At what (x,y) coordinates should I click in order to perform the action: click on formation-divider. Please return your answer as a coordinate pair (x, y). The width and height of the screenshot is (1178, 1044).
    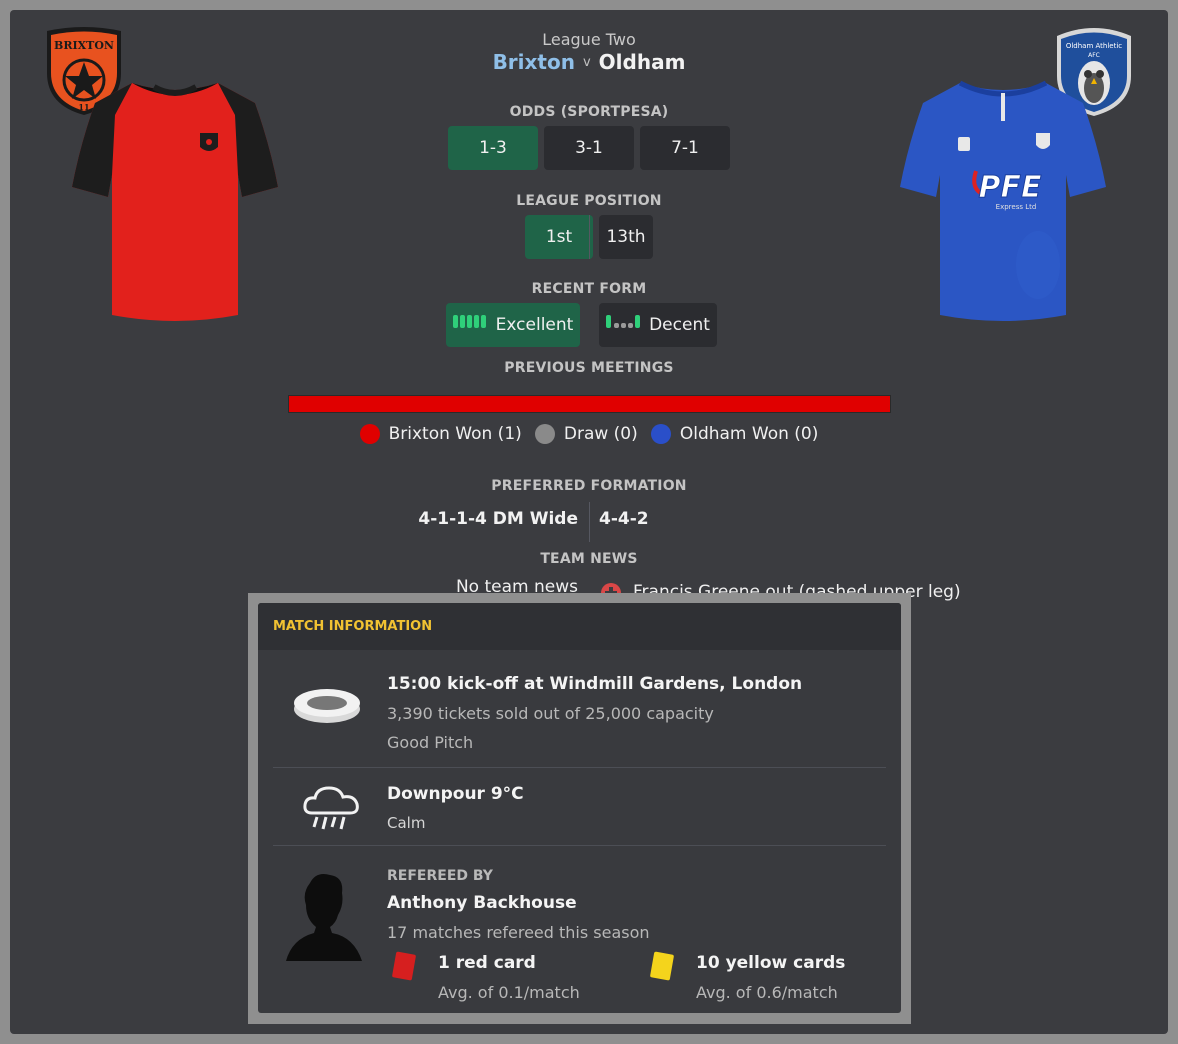
    Looking at the image, I should click on (589, 522).